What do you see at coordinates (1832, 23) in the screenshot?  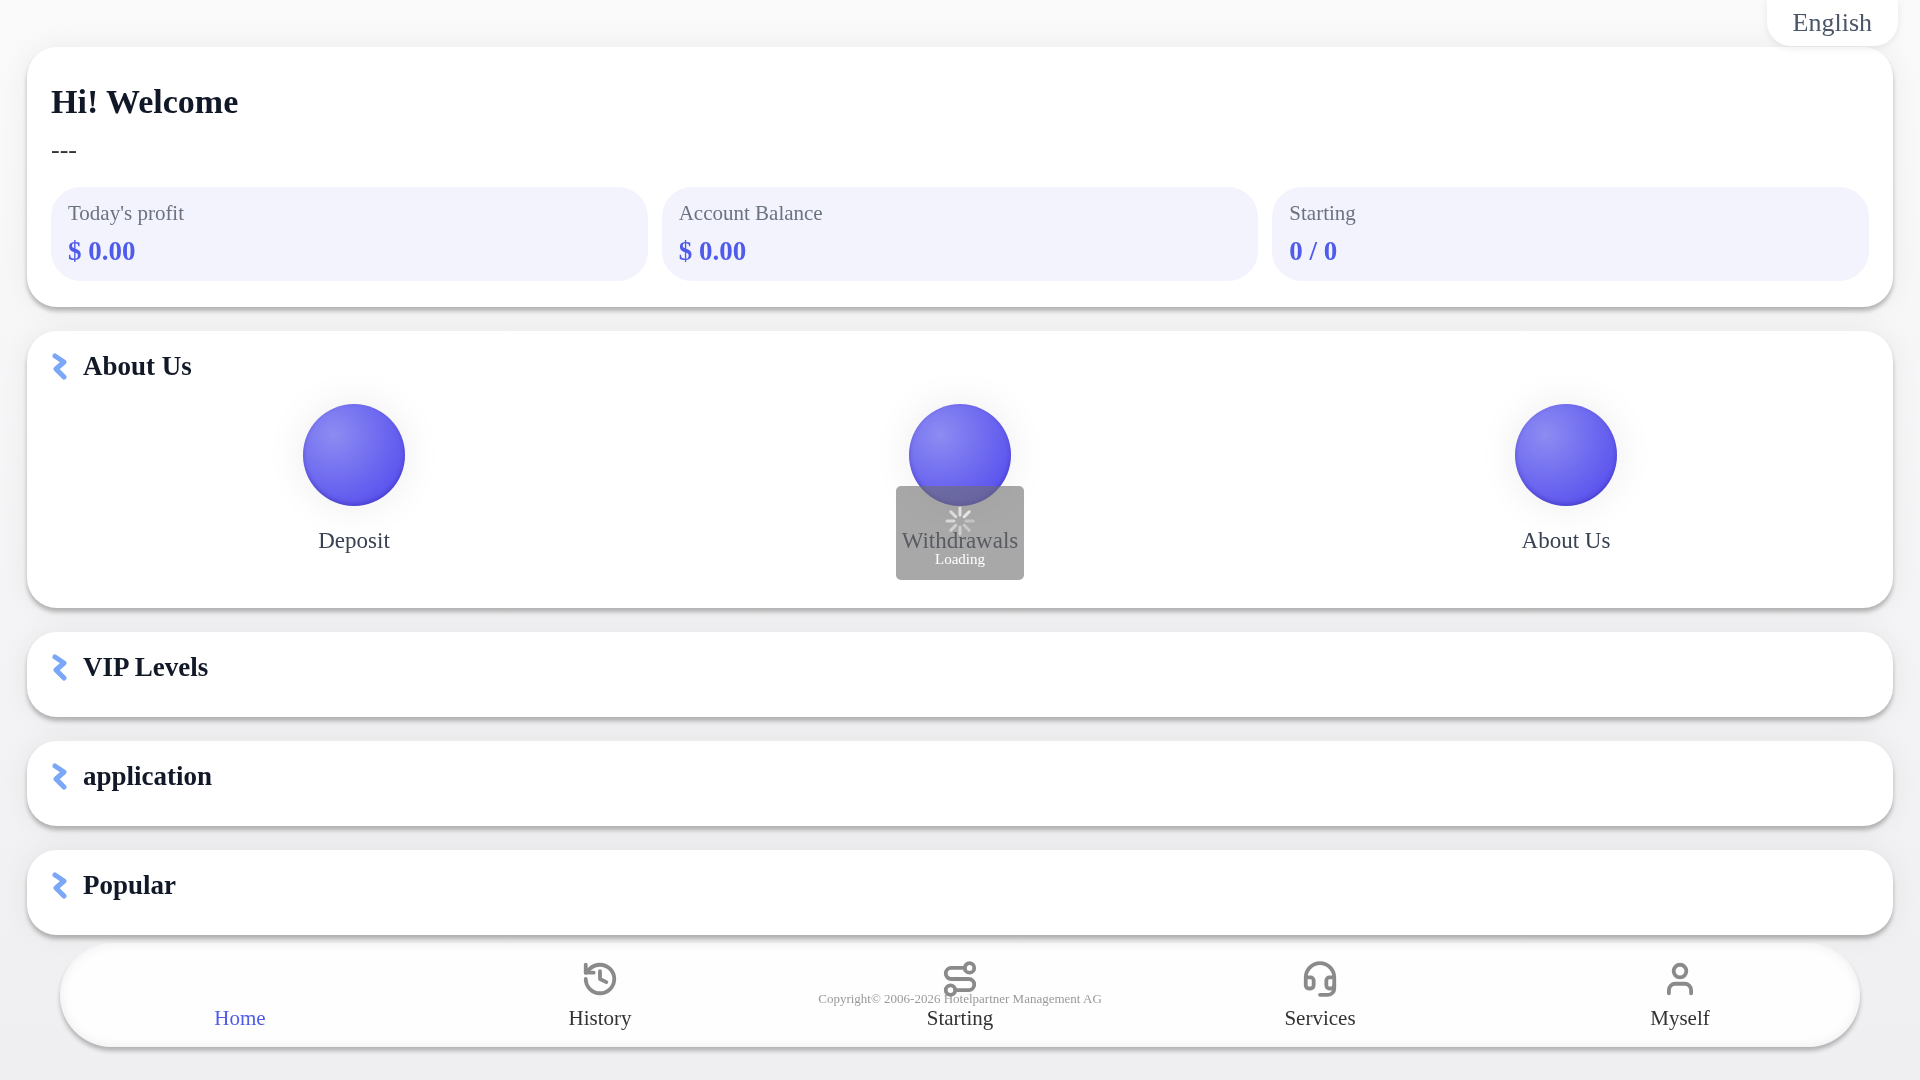 I see `language-button: English` at bounding box center [1832, 23].